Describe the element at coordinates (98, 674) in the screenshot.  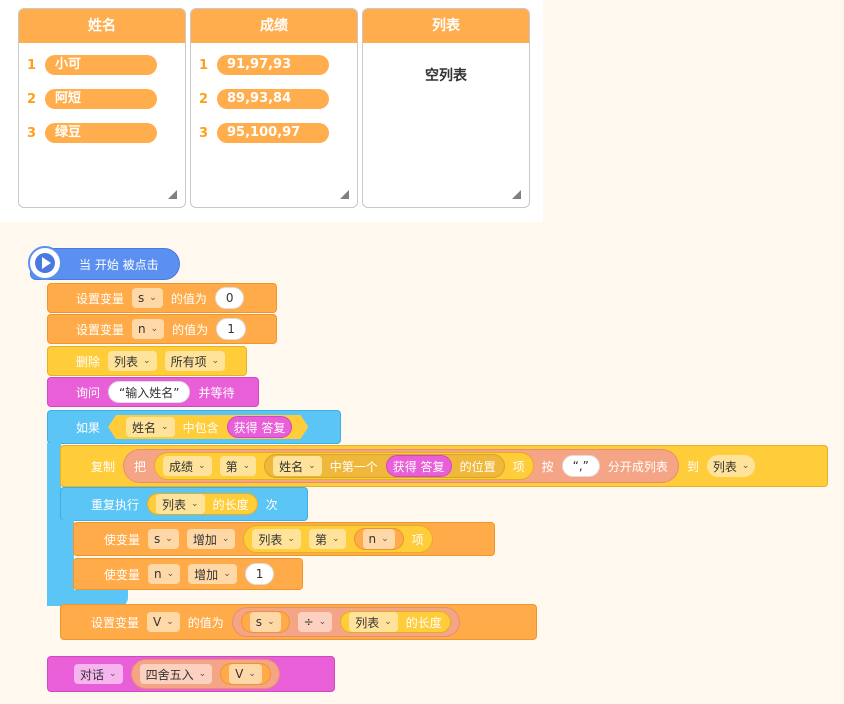
I see `say-mode-dropdown: 对话 ⌄` at that location.